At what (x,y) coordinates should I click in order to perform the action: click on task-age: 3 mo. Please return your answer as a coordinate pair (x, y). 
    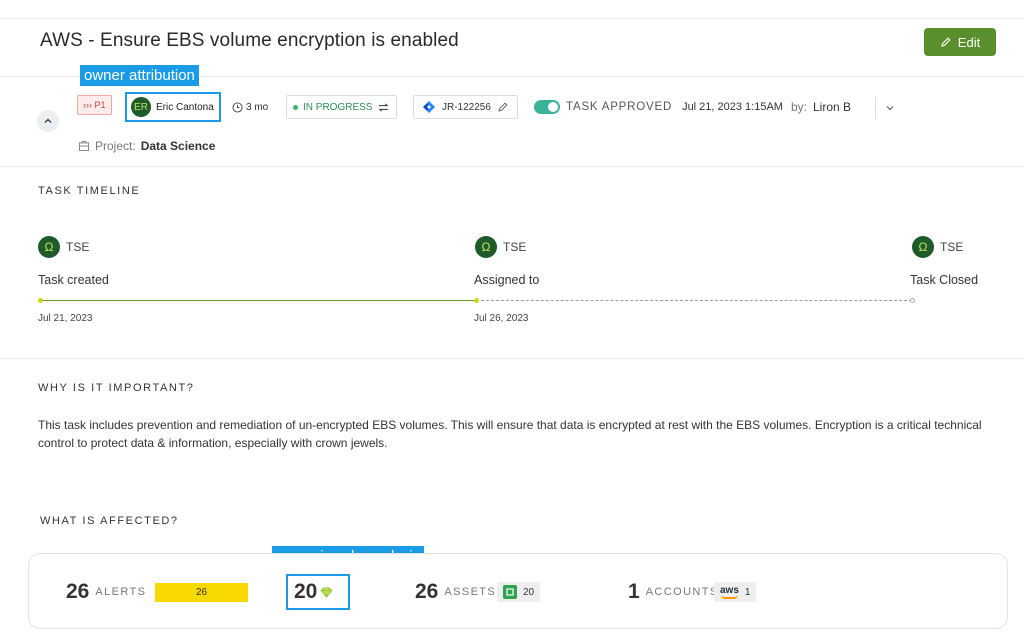
    Looking at the image, I should click on (250, 107).